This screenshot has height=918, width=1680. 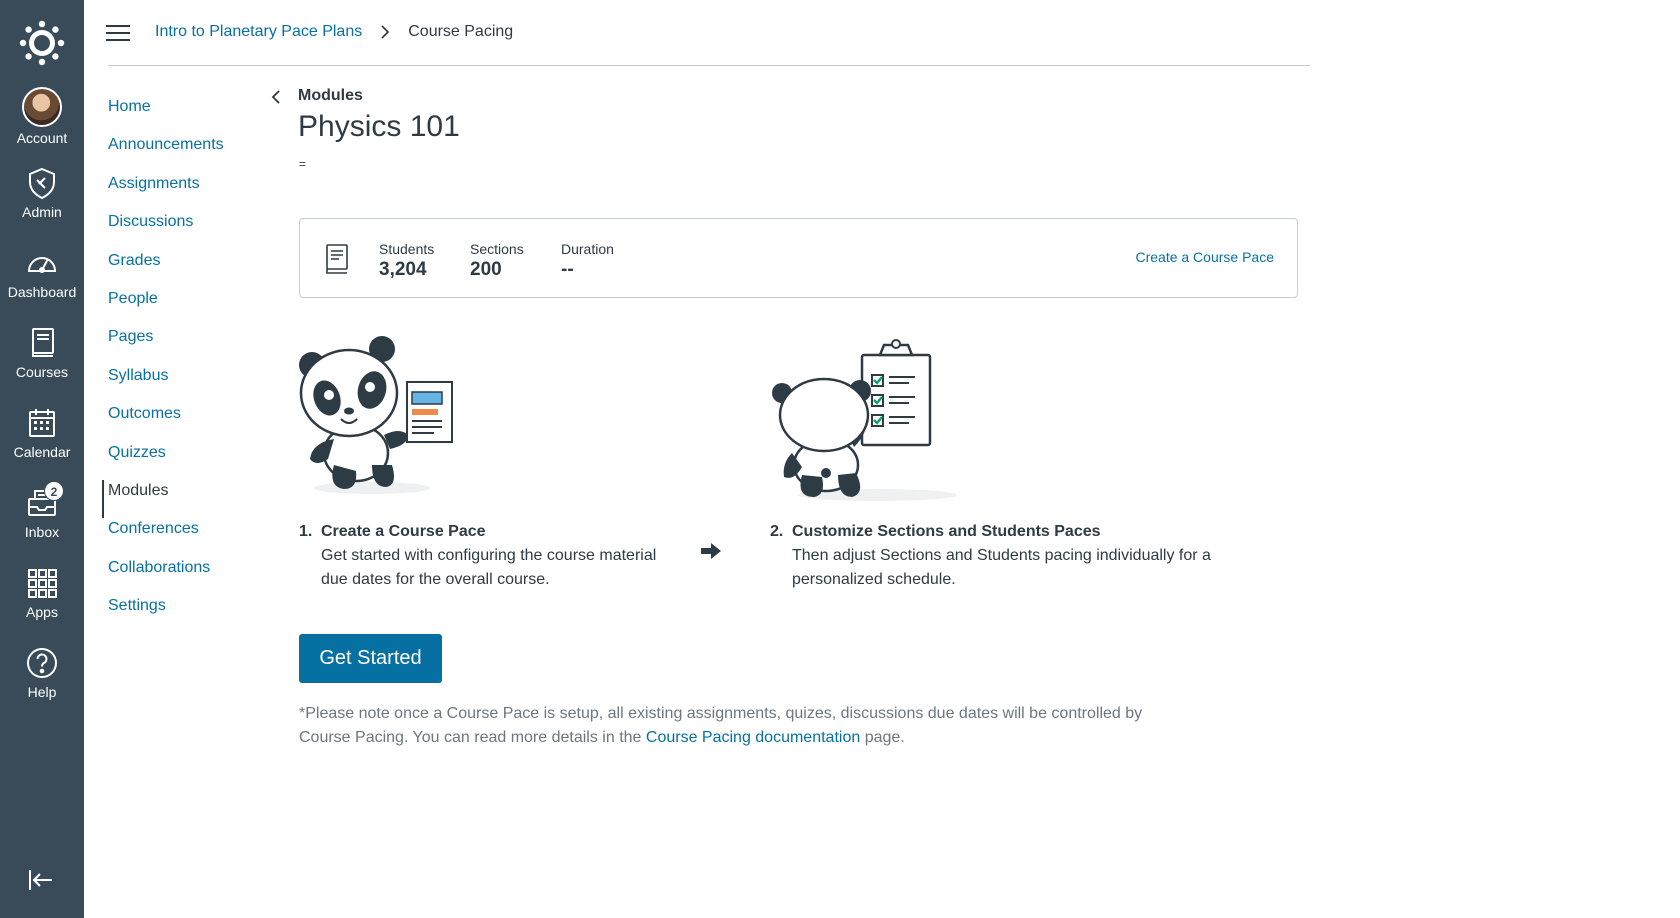 I want to click on get-started-button: Get Started, so click(x=370, y=658).